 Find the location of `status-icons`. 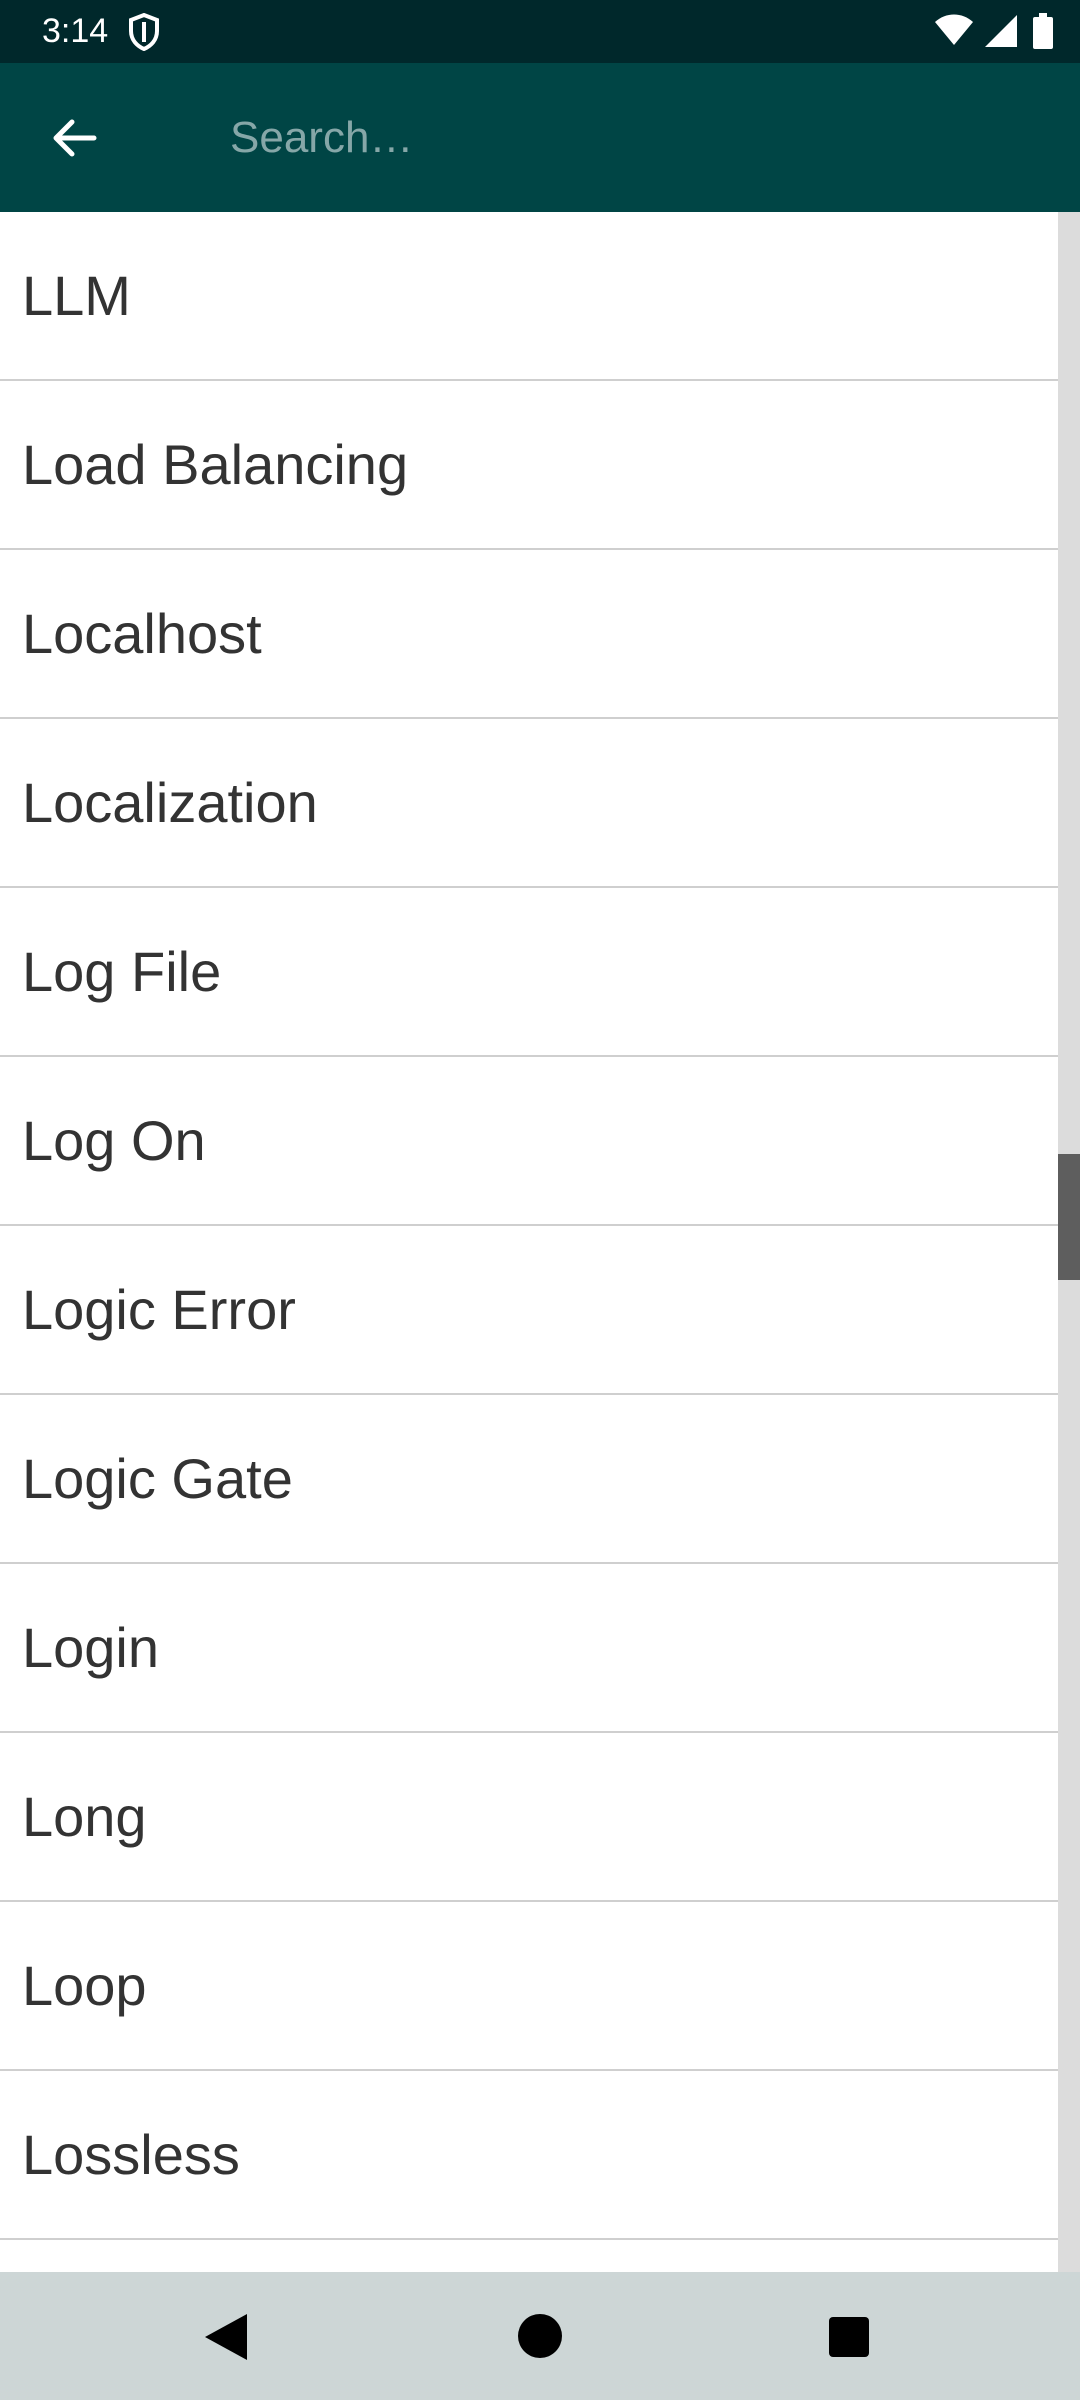

status-icons is located at coordinates (1000, 31).